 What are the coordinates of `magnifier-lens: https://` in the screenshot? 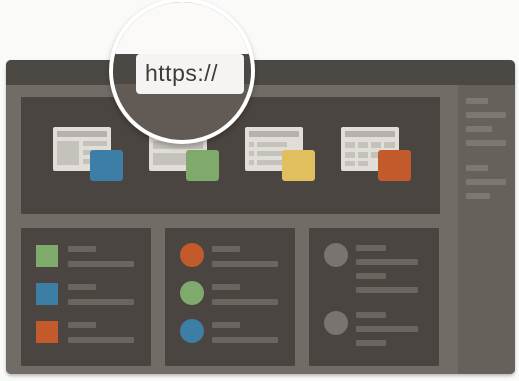 It's located at (182, 72).